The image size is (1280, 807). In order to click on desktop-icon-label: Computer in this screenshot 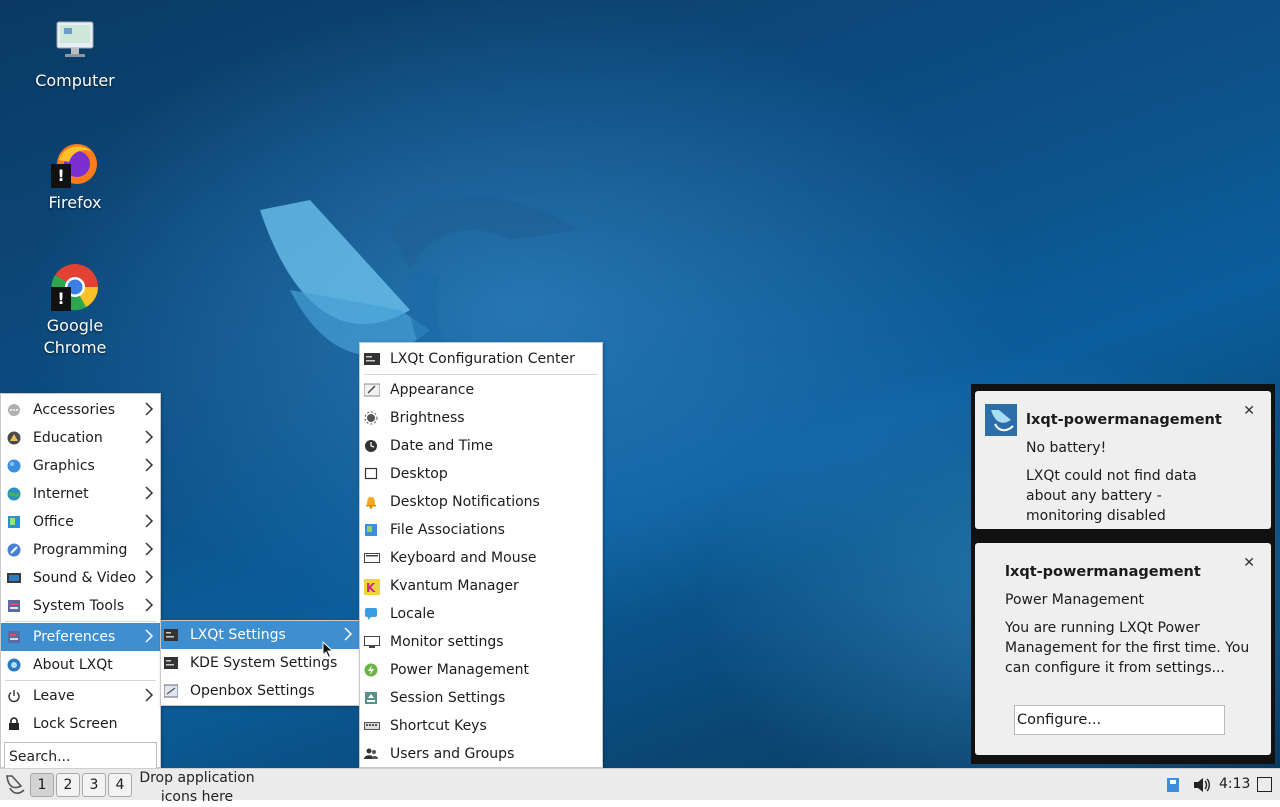, I will do `click(75, 80)`.